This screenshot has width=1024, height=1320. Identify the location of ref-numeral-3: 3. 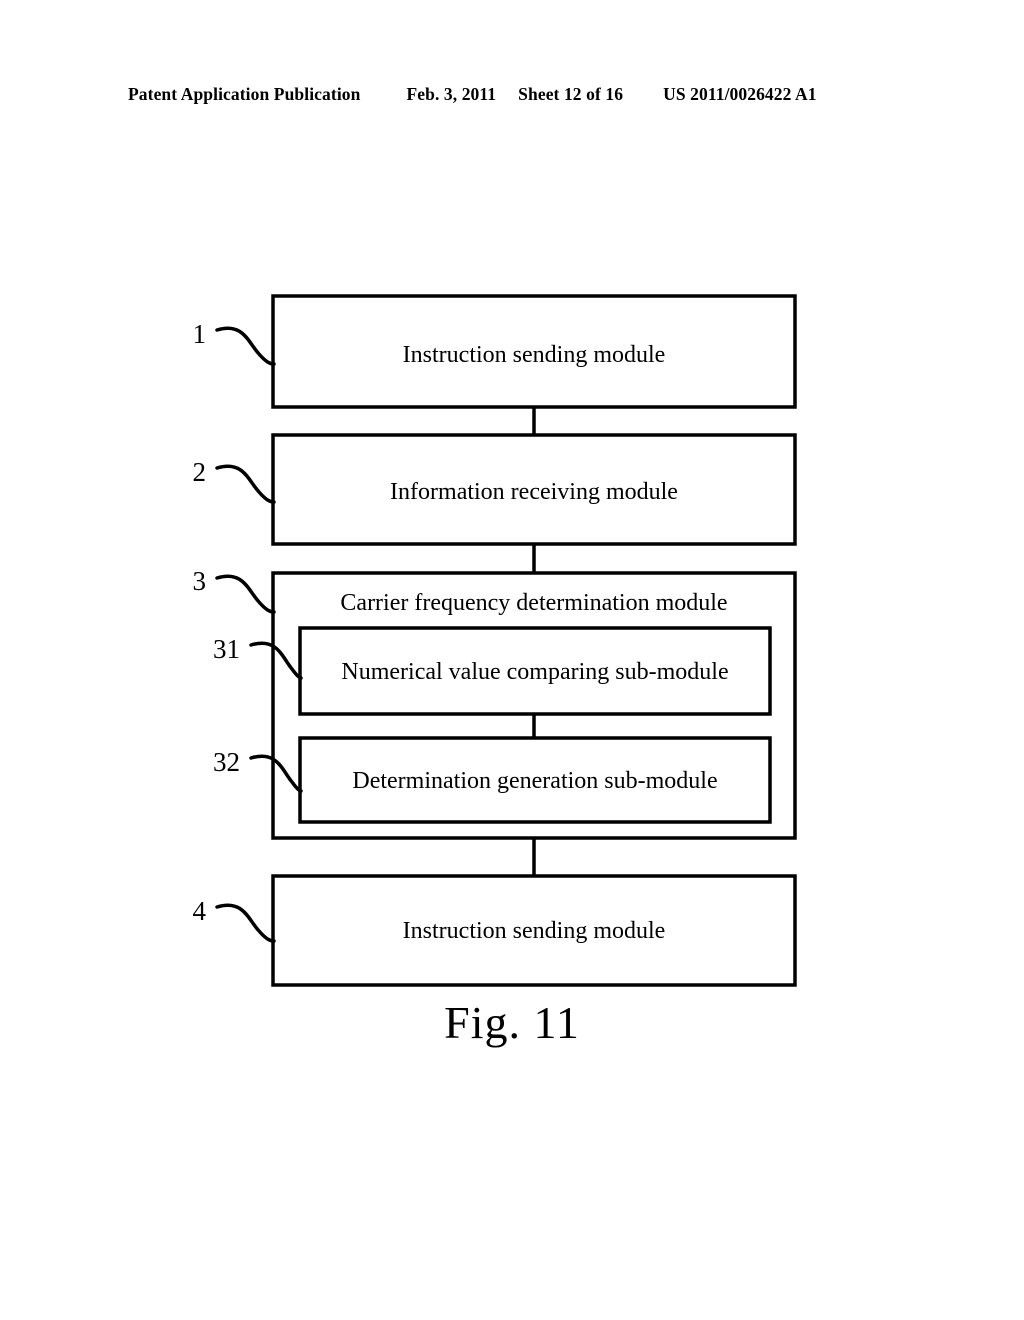
(199, 581).